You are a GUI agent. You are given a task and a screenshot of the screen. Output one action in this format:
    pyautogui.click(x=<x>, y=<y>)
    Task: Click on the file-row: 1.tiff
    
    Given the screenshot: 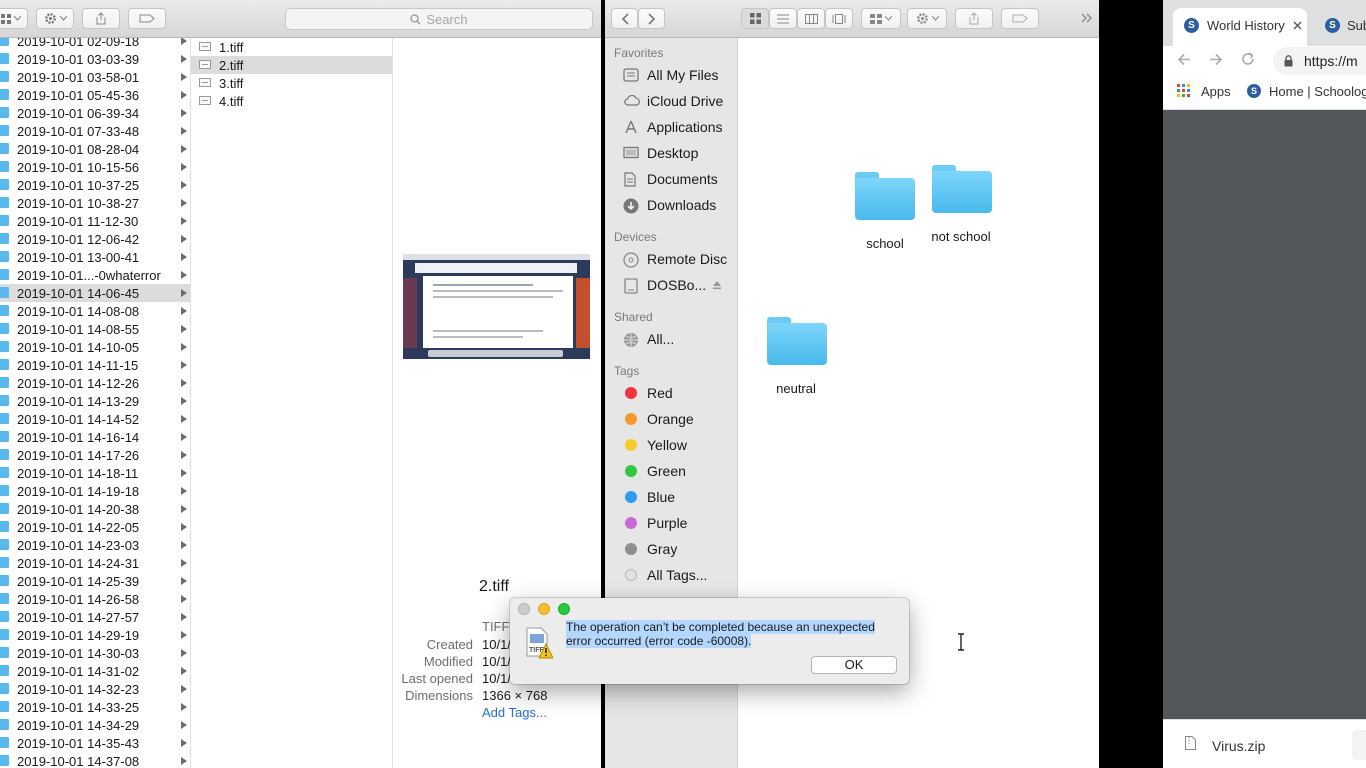 What is the action you would take?
    pyautogui.click(x=291, y=47)
    